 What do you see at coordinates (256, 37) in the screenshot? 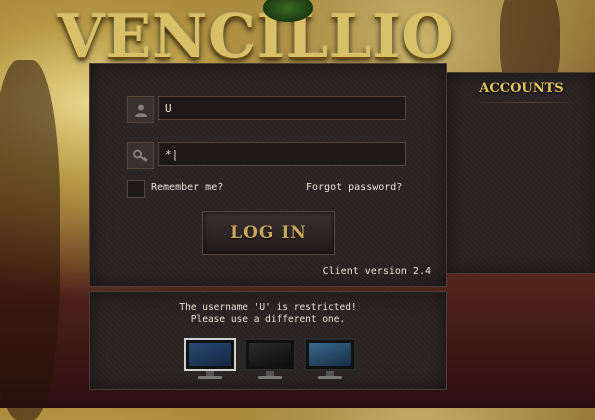
I see `logo-text: VENCILLIO` at bounding box center [256, 37].